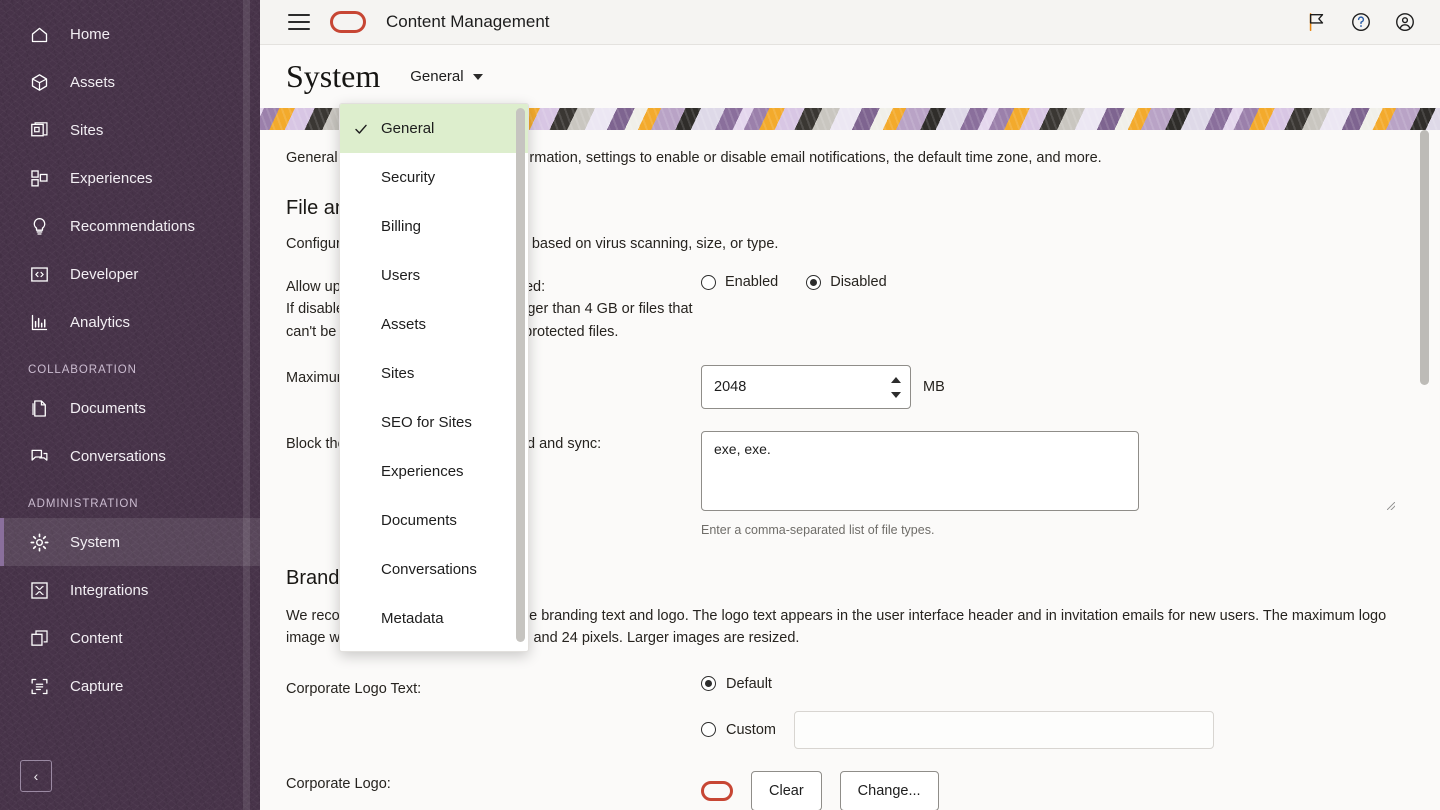  I want to click on dropdown-item-label: Billing, so click(401, 226).